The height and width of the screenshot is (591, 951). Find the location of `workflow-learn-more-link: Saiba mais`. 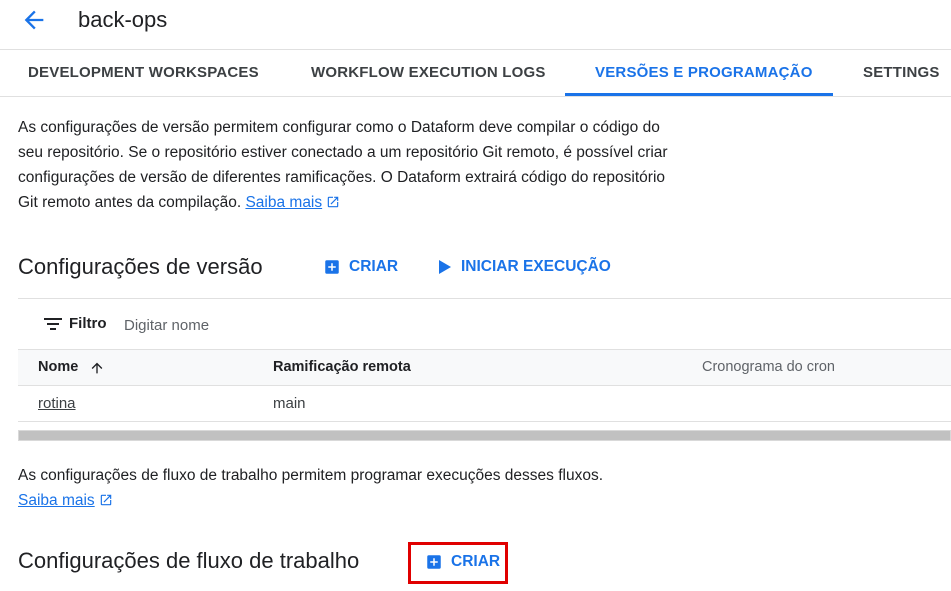

workflow-learn-more-link: Saiba mais is located at coordinates (56, 500).